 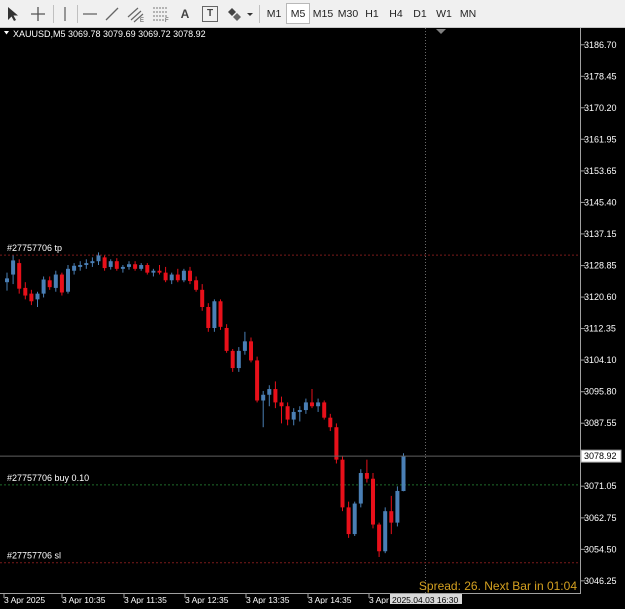 What do you see at coordinates (90, 13) in the screenshot?
I see `horizontal-line-icon` at bounding box center [90, 13].